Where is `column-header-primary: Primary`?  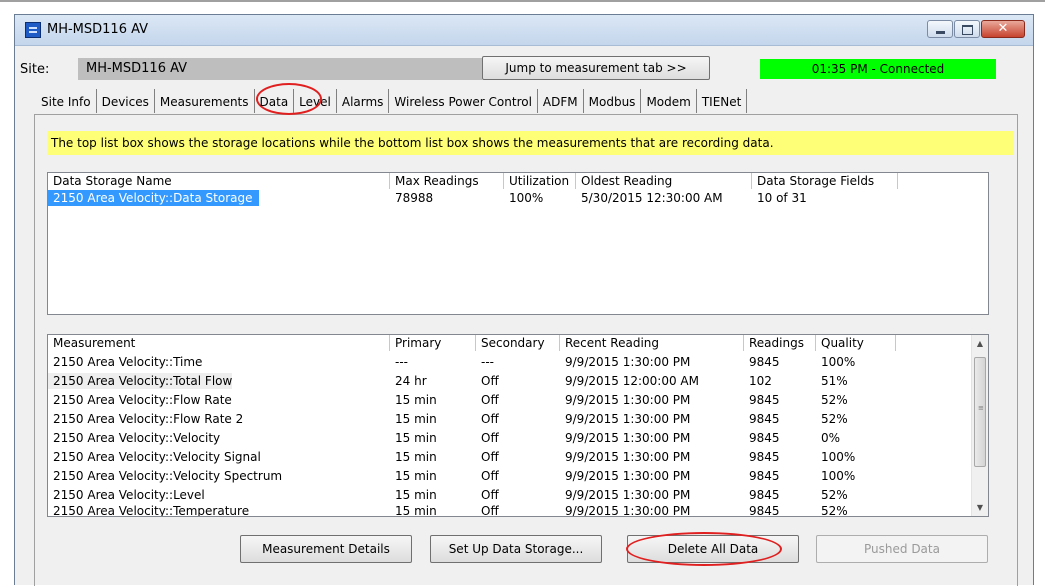 column-header-primary: Primary is located at coordinates (433, 343).